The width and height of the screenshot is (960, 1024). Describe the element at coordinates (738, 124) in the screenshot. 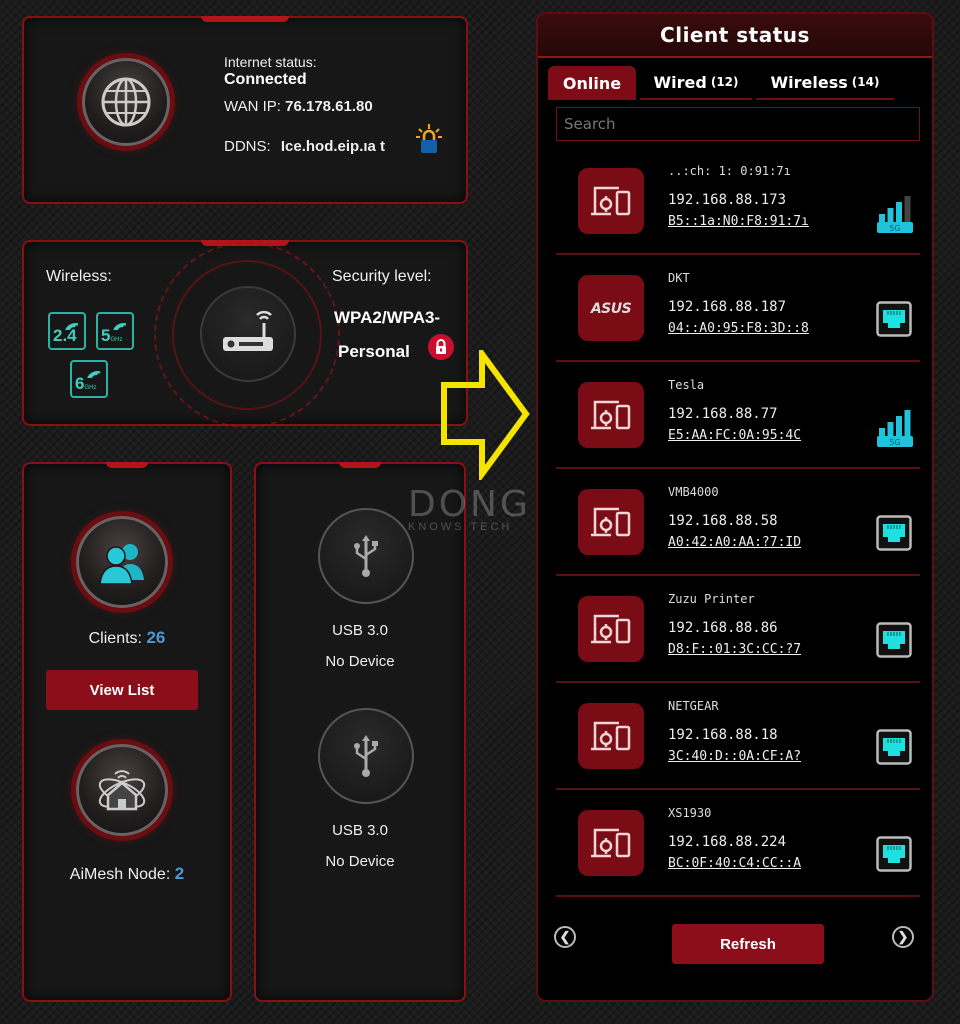

I see `client-search-input` at that location.